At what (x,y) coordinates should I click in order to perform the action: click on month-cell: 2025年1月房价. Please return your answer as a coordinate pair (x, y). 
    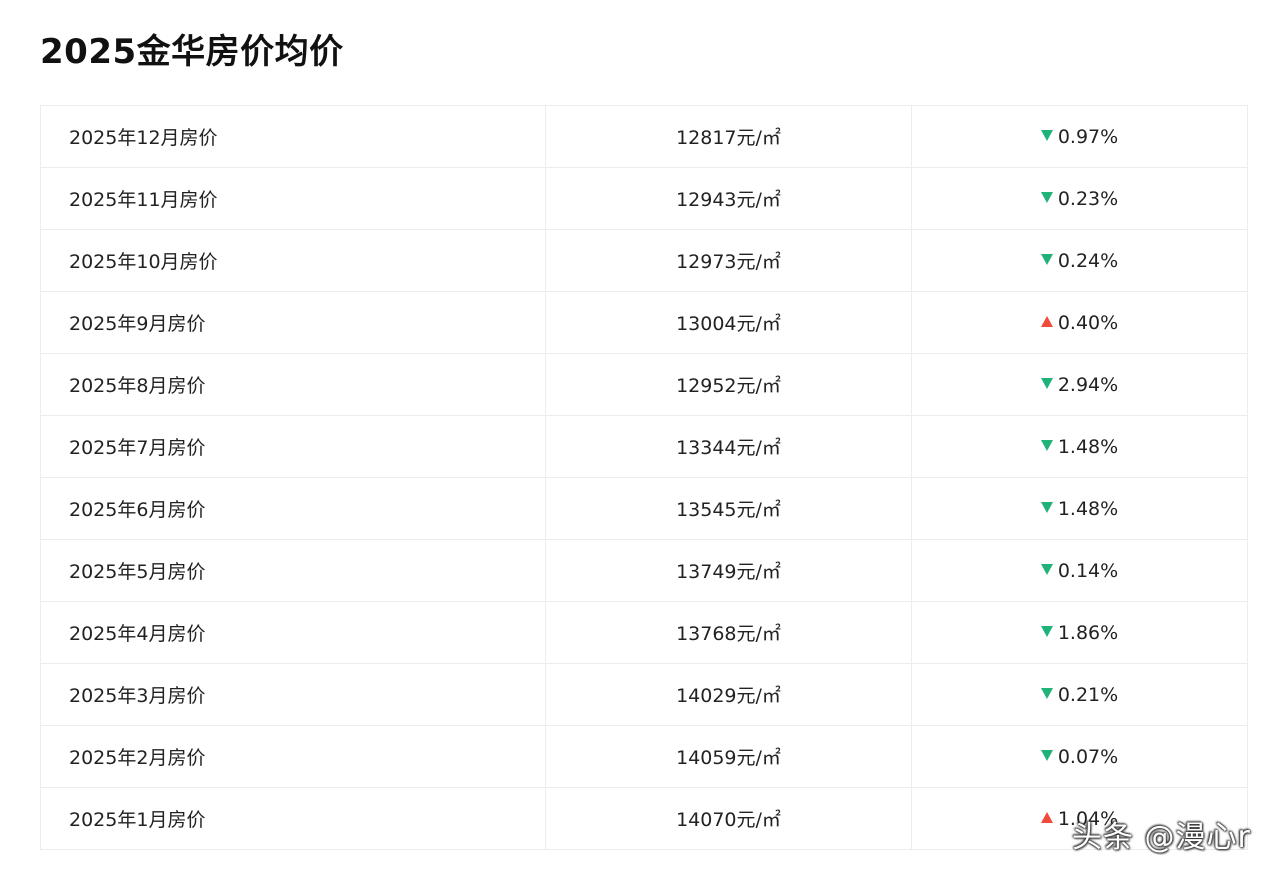
    Looking at the image, I should click on (293, 818).